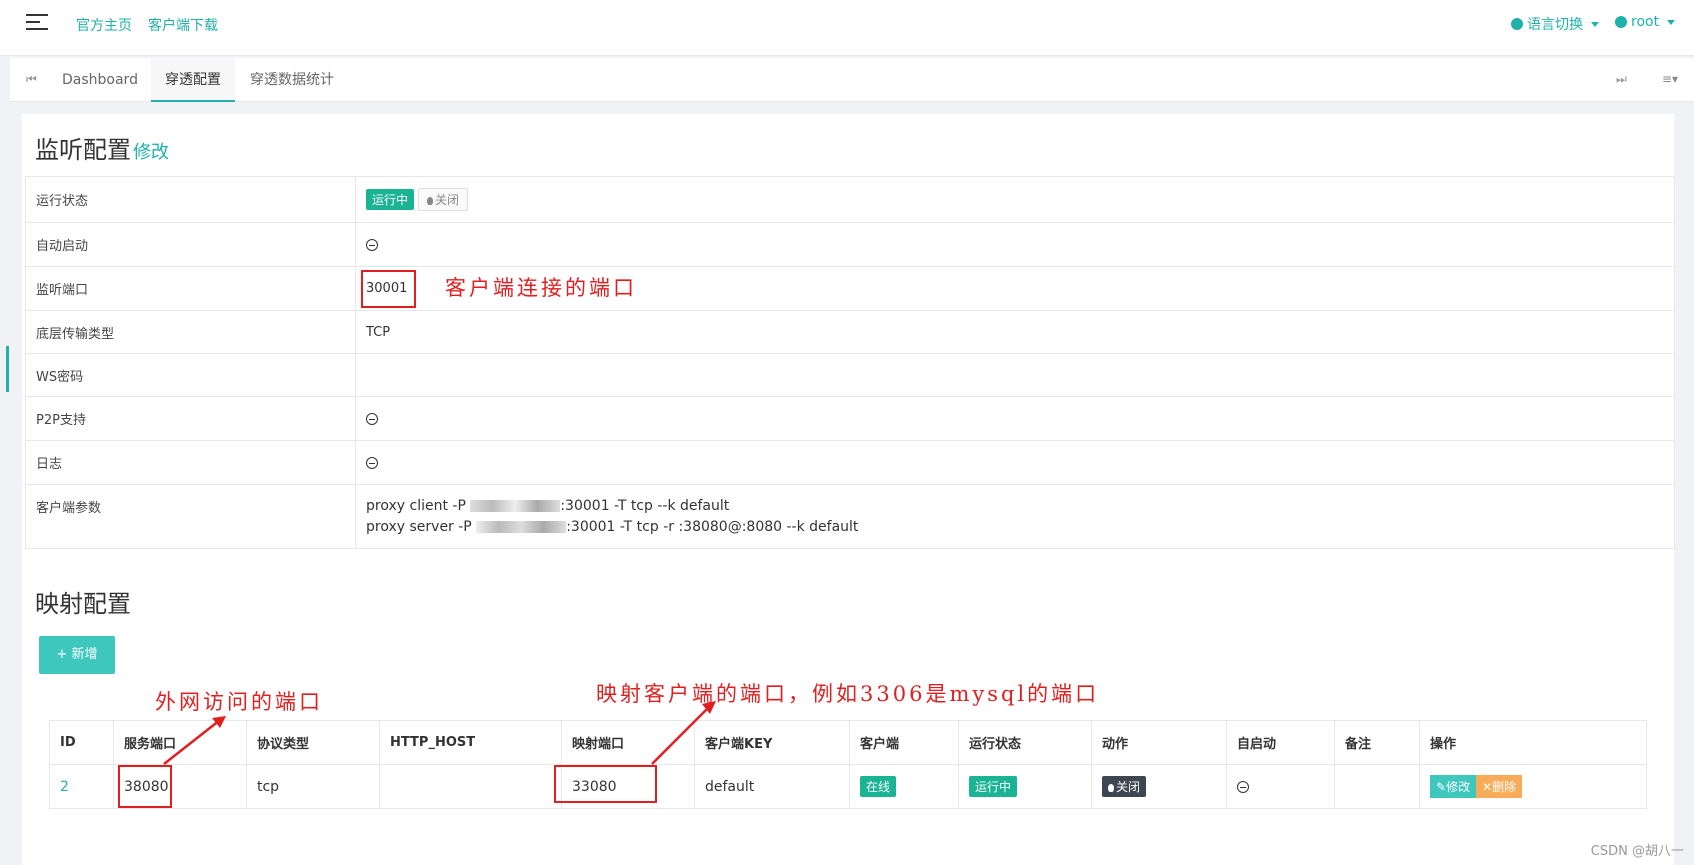  Describe the element at coordinates (183, 25) in the screenshot. I see `client-download-link: 客户端下载` at that location.